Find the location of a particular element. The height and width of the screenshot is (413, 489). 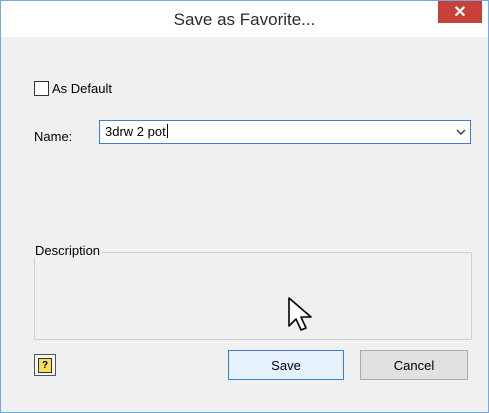

as-default-checkbox is located at coordinates (41, 88).